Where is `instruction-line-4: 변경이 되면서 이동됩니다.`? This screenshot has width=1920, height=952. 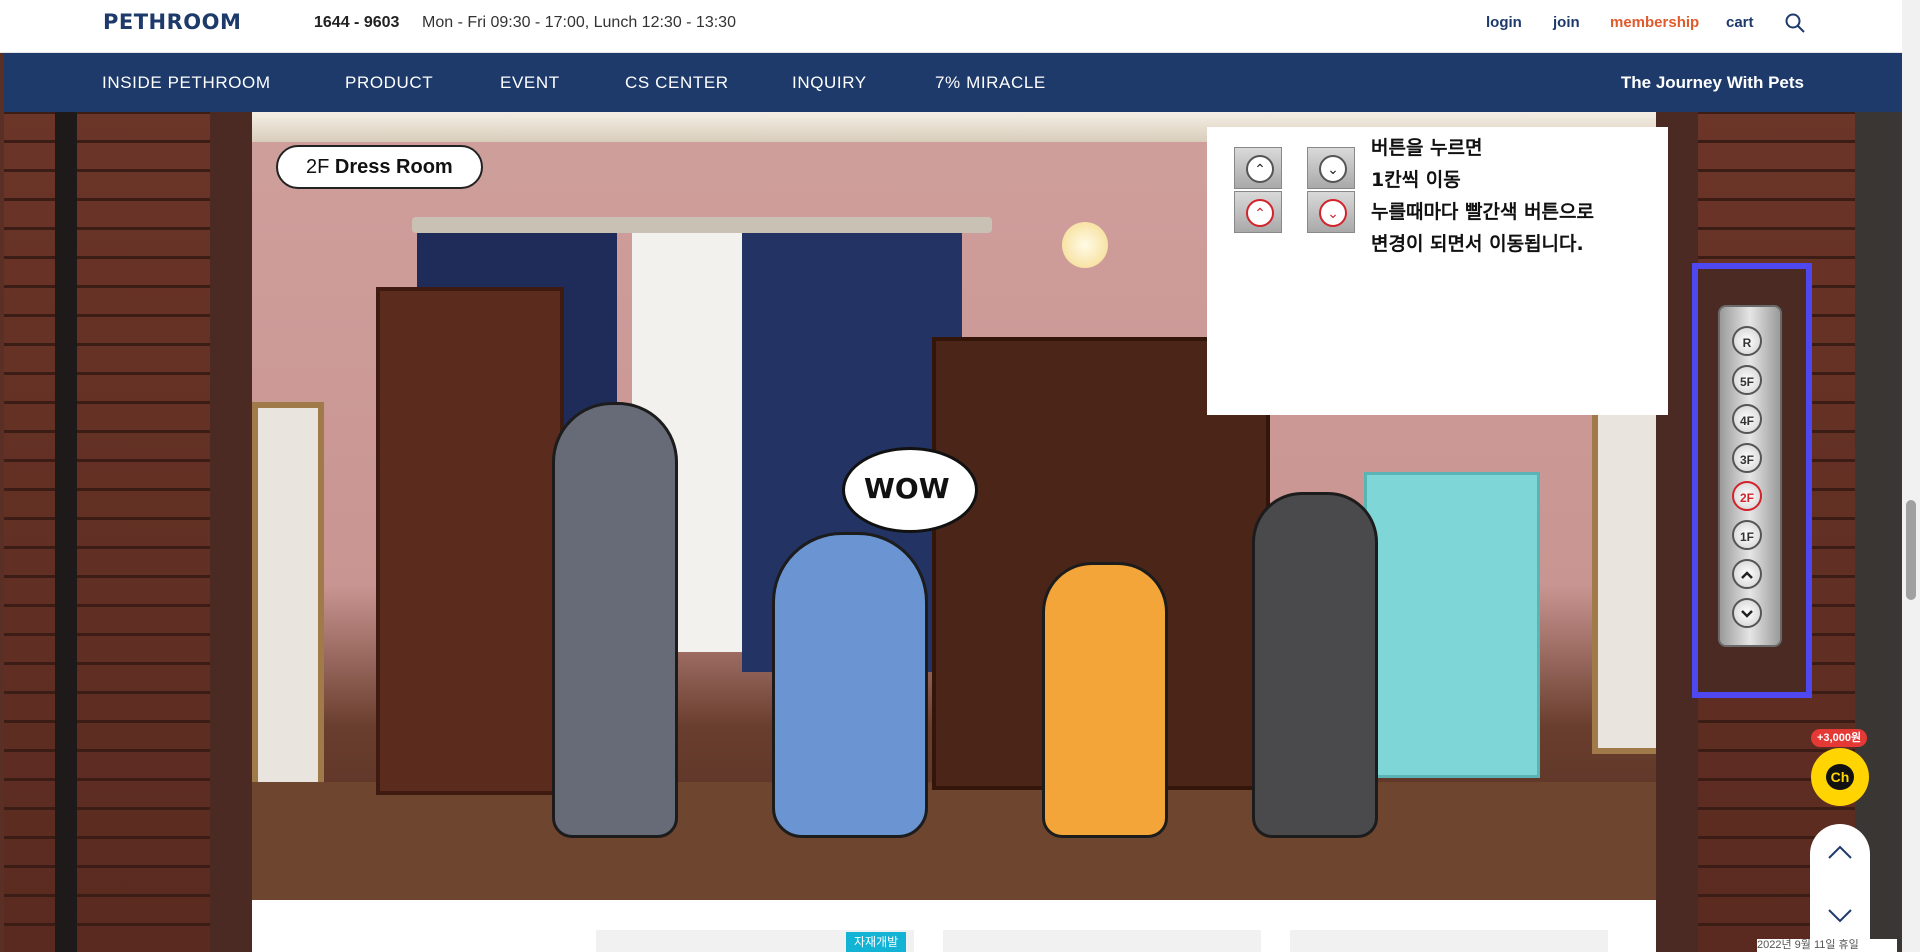
instruction-line-4: 변경이 되면서 이동됩니다. is located at coordinates (1477, 244).